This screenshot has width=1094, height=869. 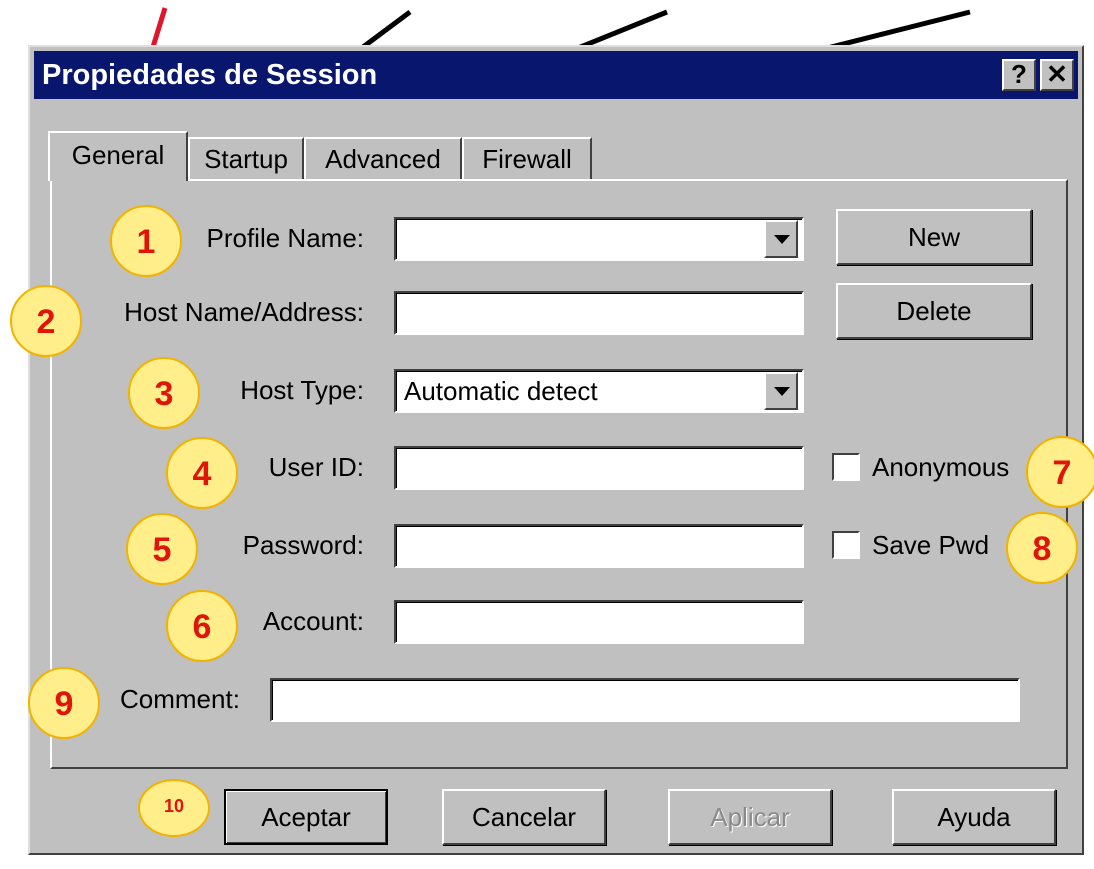 I want to click on title-bar: Propiedades de Session ? ✕, so click(x=556, y=75).